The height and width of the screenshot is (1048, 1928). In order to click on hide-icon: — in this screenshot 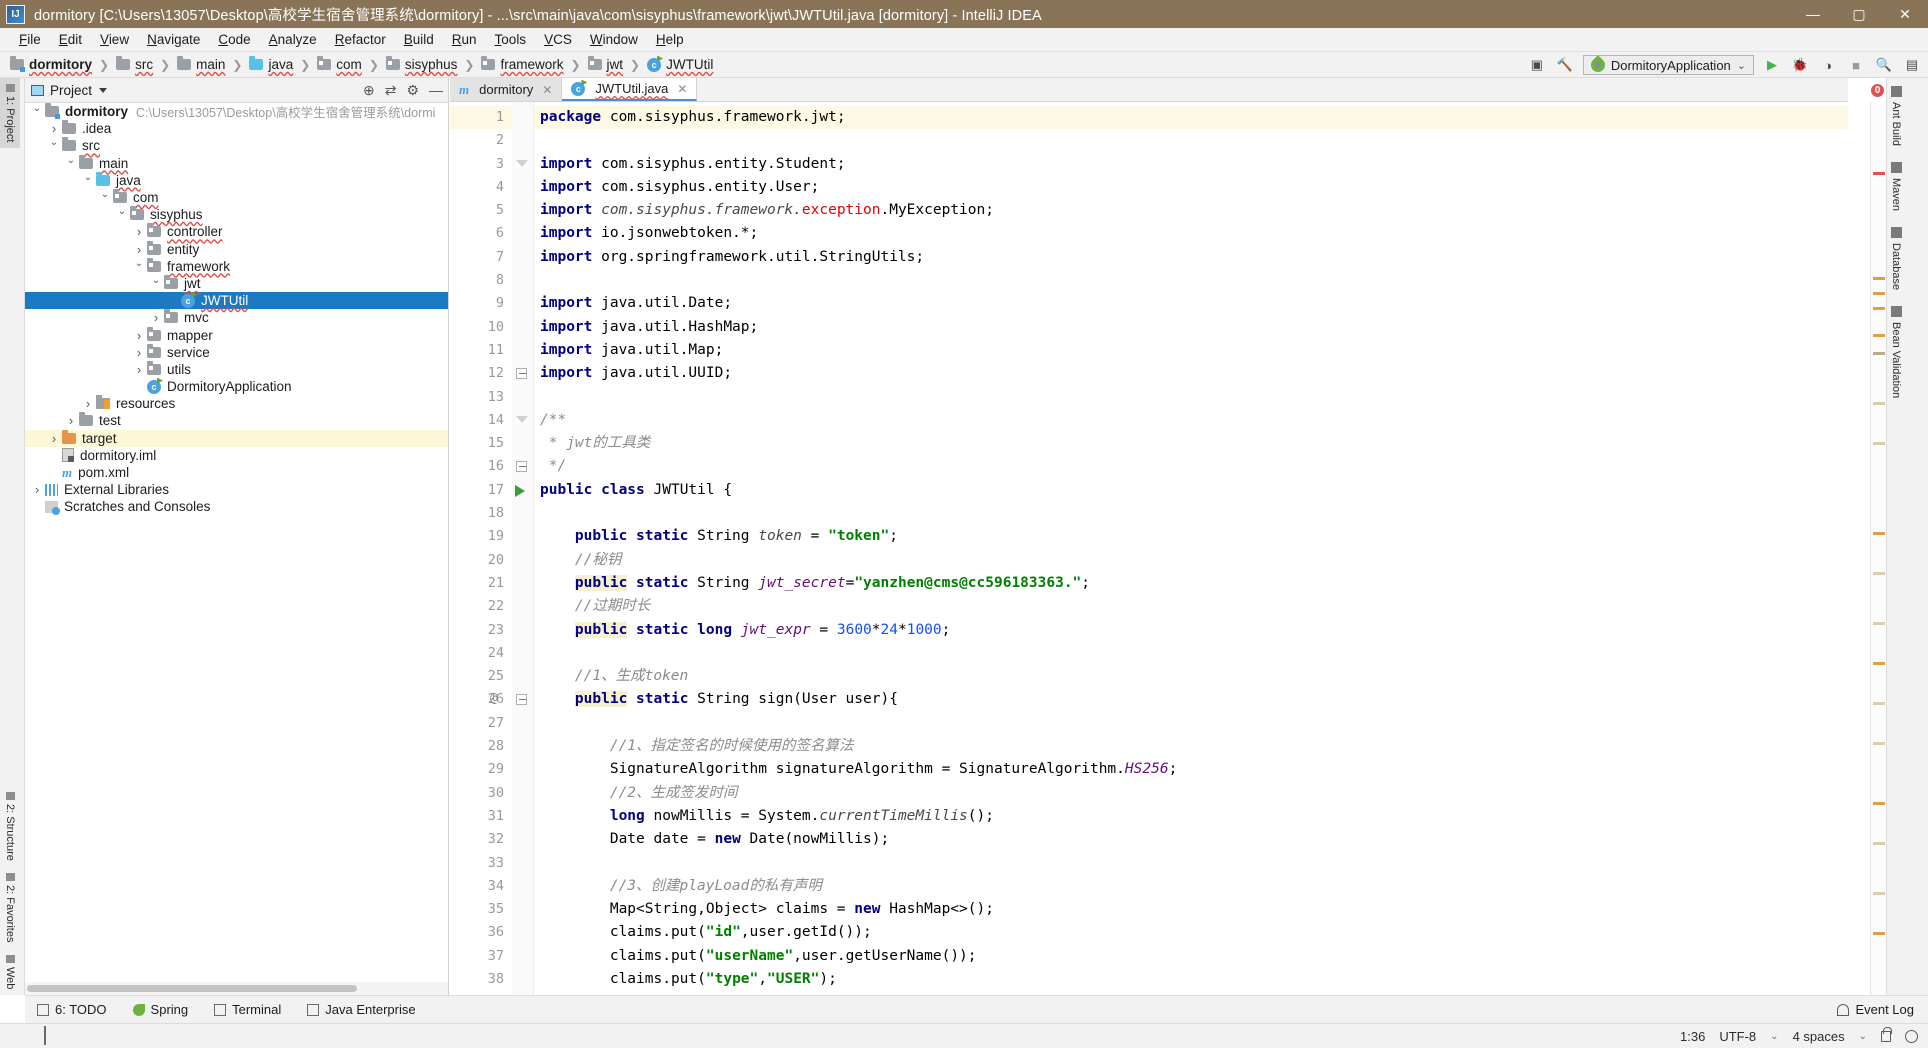, I will do `click(436, 90)`.